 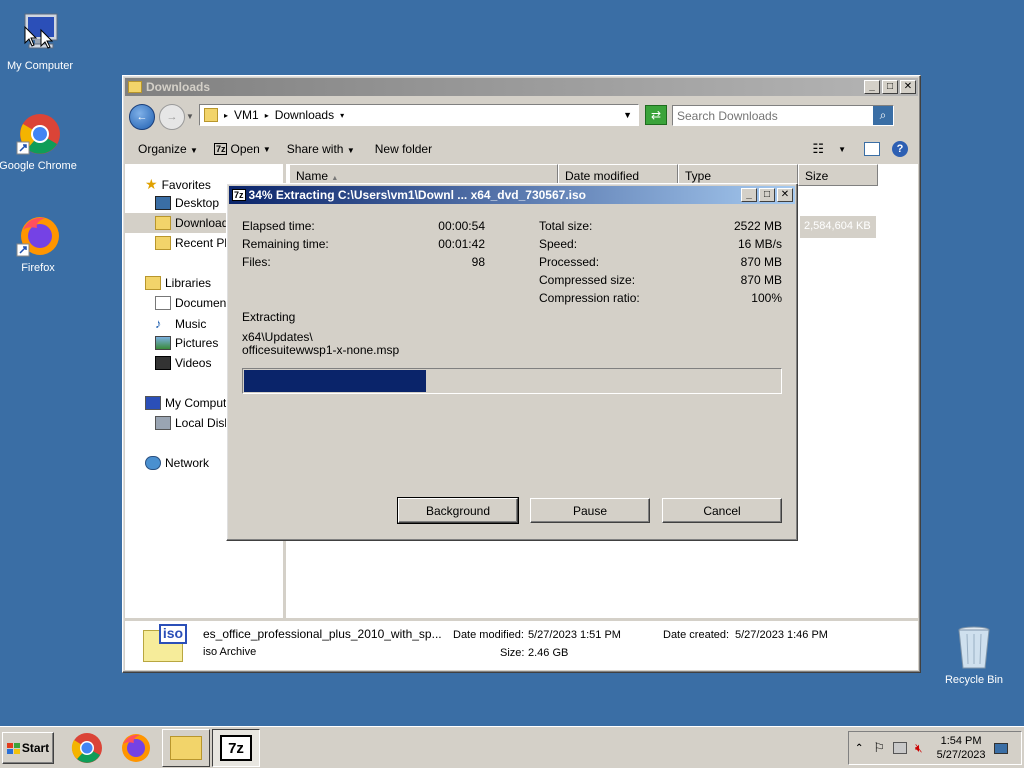 I want to click on desktop-icon-label: Firefox, so click(x=38, y=268).